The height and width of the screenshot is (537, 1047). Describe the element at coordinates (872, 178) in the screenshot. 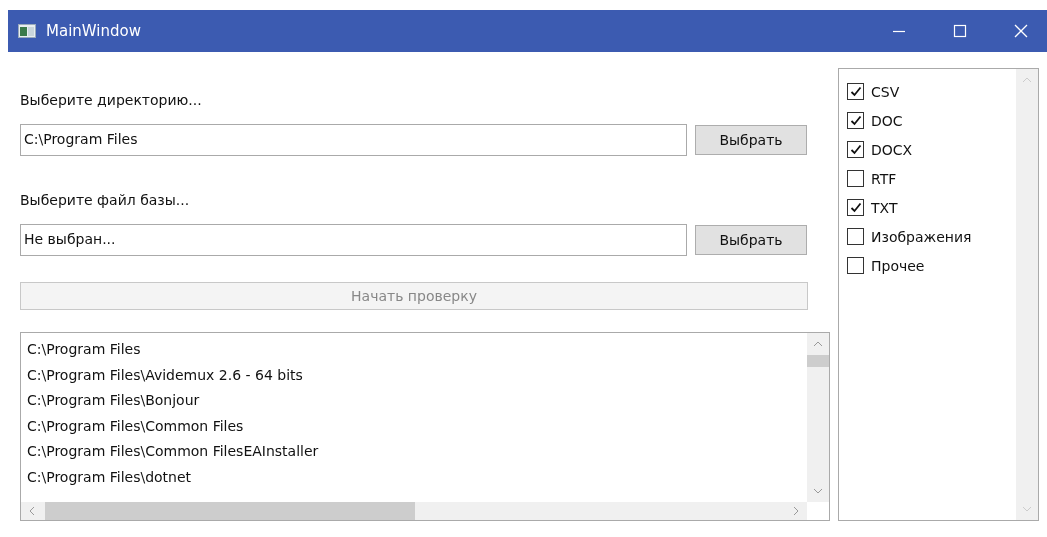

I see `file-type-checkbox: RTF` at that location.